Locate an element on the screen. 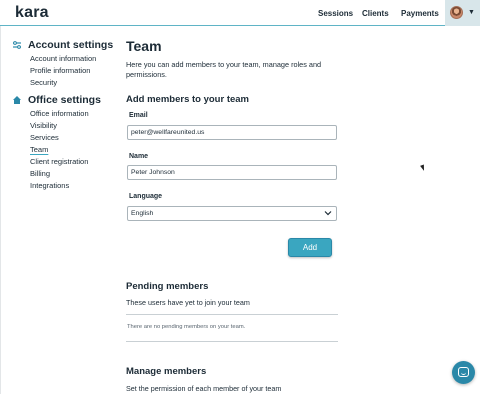 This screenshot has height=394, width=480. email-field: peter@wellfareunited.us is located at coordinates (232, 132).